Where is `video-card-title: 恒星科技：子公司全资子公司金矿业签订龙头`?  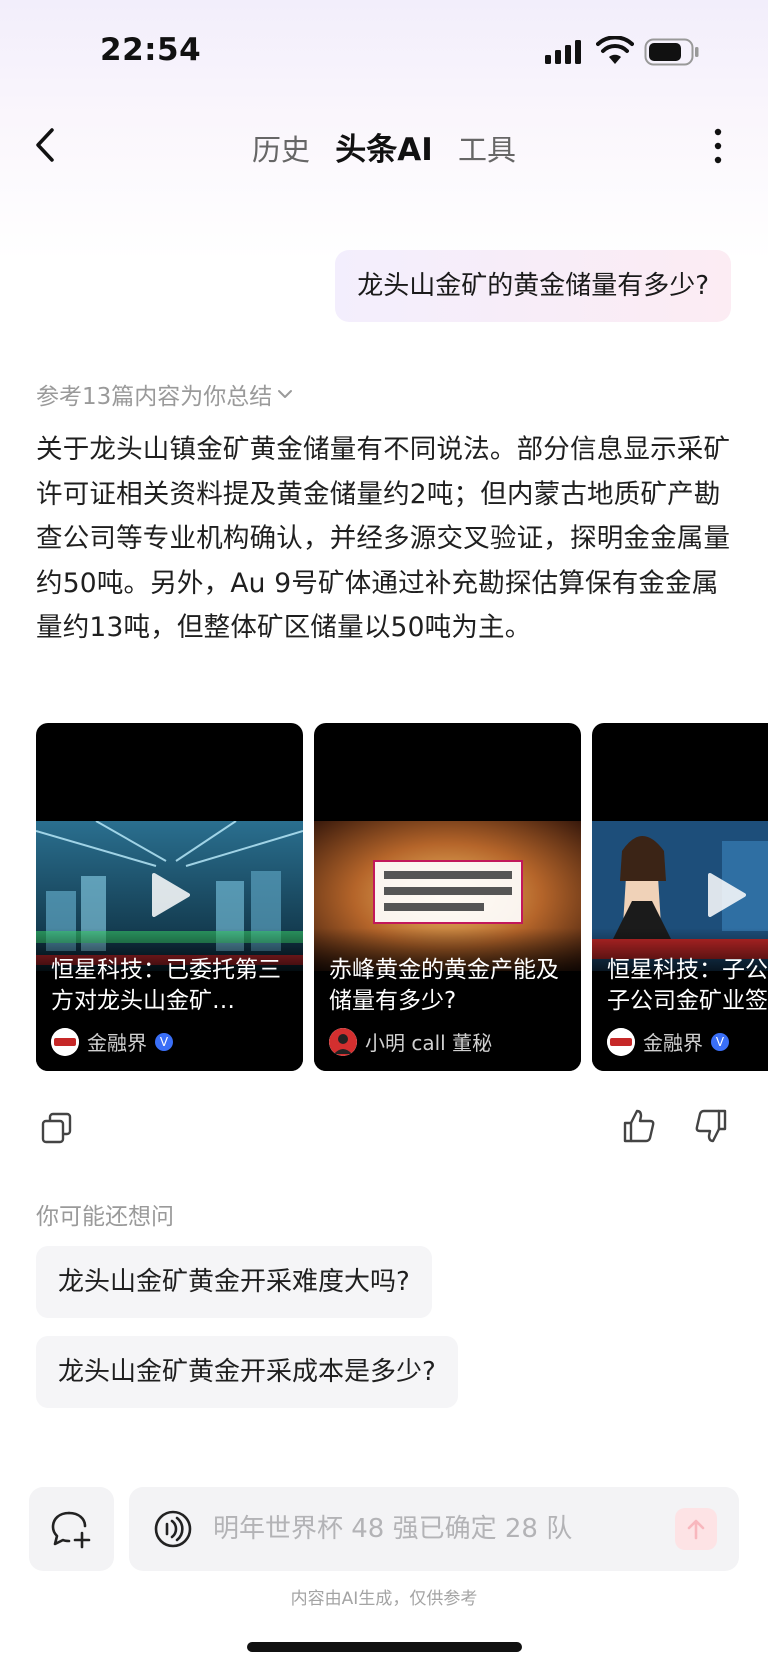 video-card-title: 恒星科技：子公司全资子公司金矿业签订龙头 is located at coordinates (687, 985).